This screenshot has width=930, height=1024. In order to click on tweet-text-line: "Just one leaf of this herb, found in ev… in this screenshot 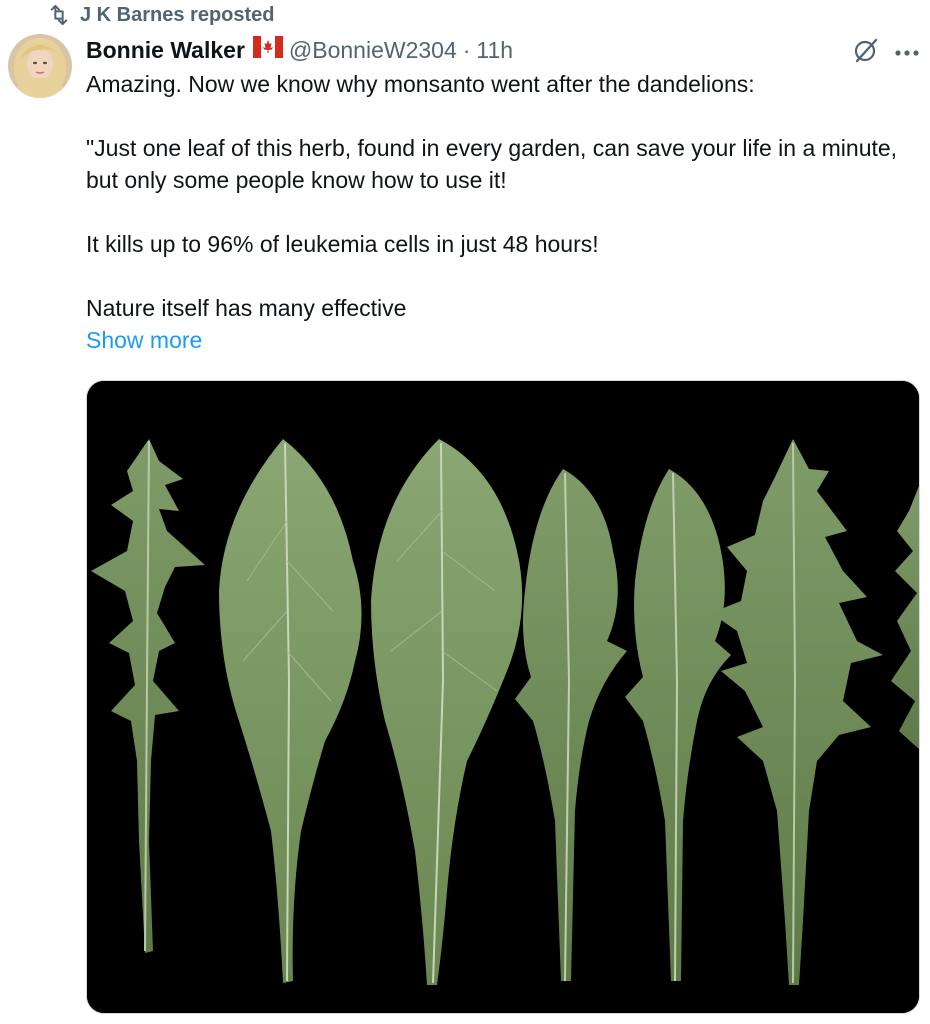, I will do `click(492, 164)`.